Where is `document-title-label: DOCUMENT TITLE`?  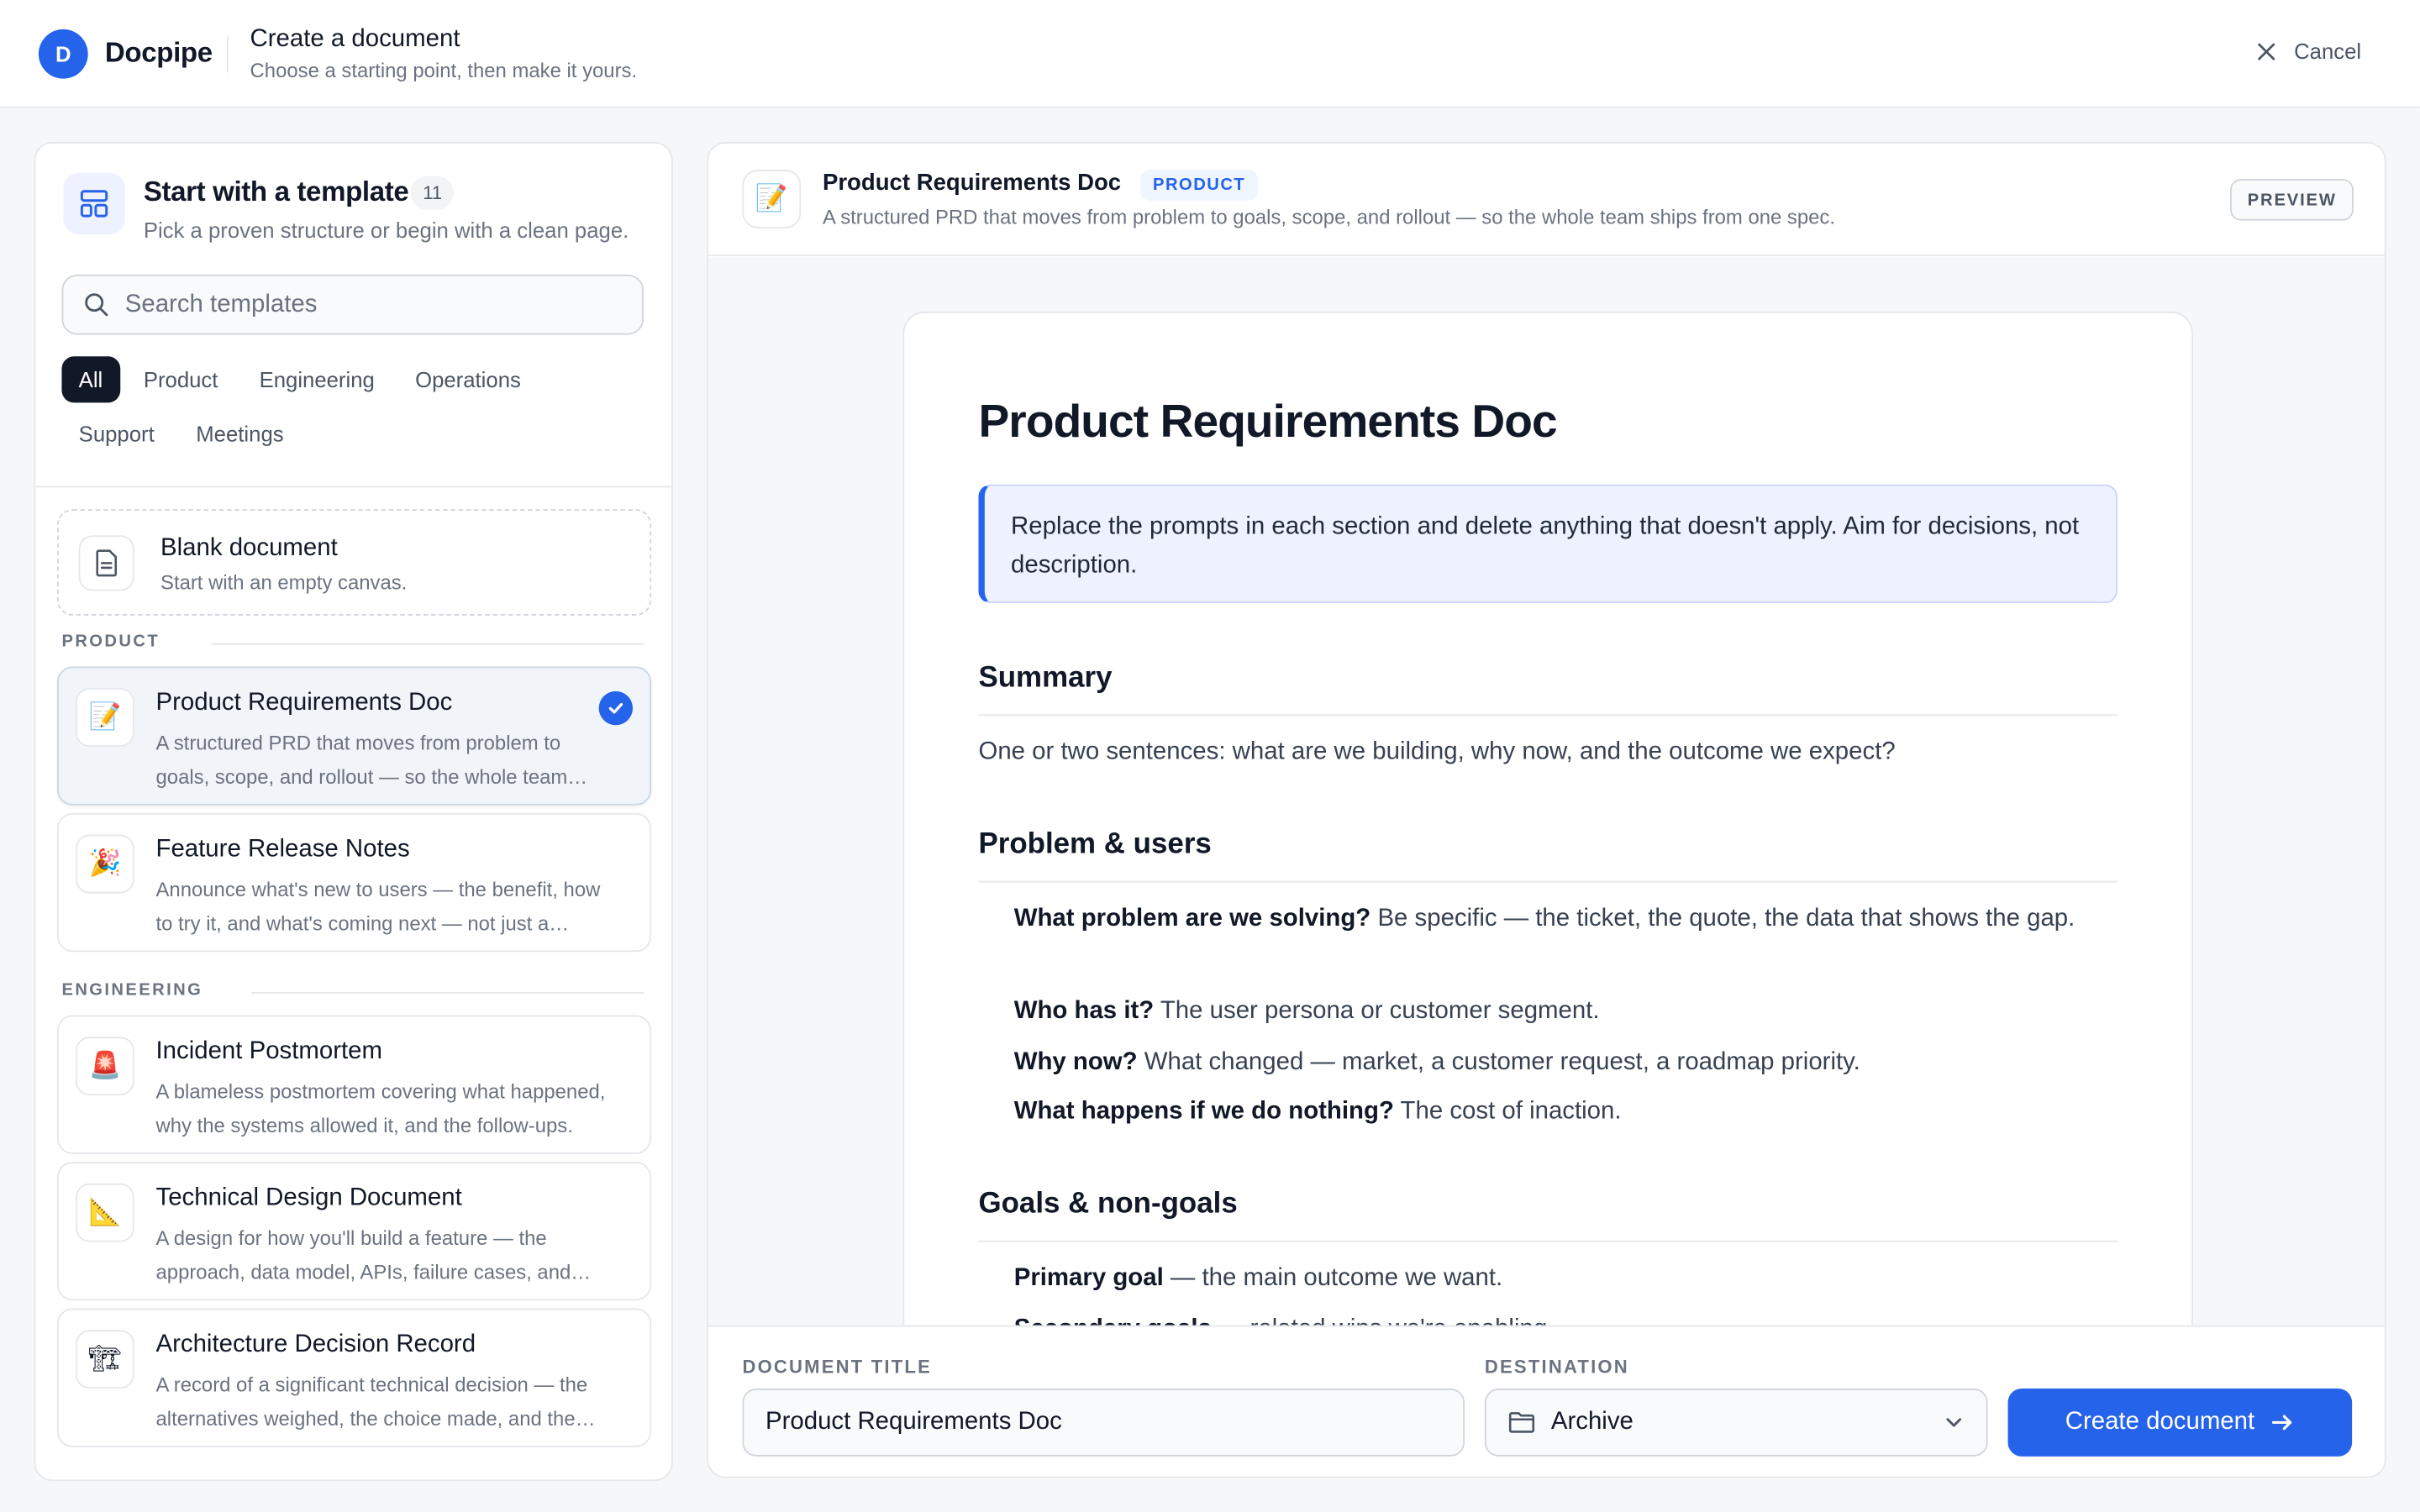
document-title-label: DOCUMENT TITLE is located at coordinates (837, 1367).